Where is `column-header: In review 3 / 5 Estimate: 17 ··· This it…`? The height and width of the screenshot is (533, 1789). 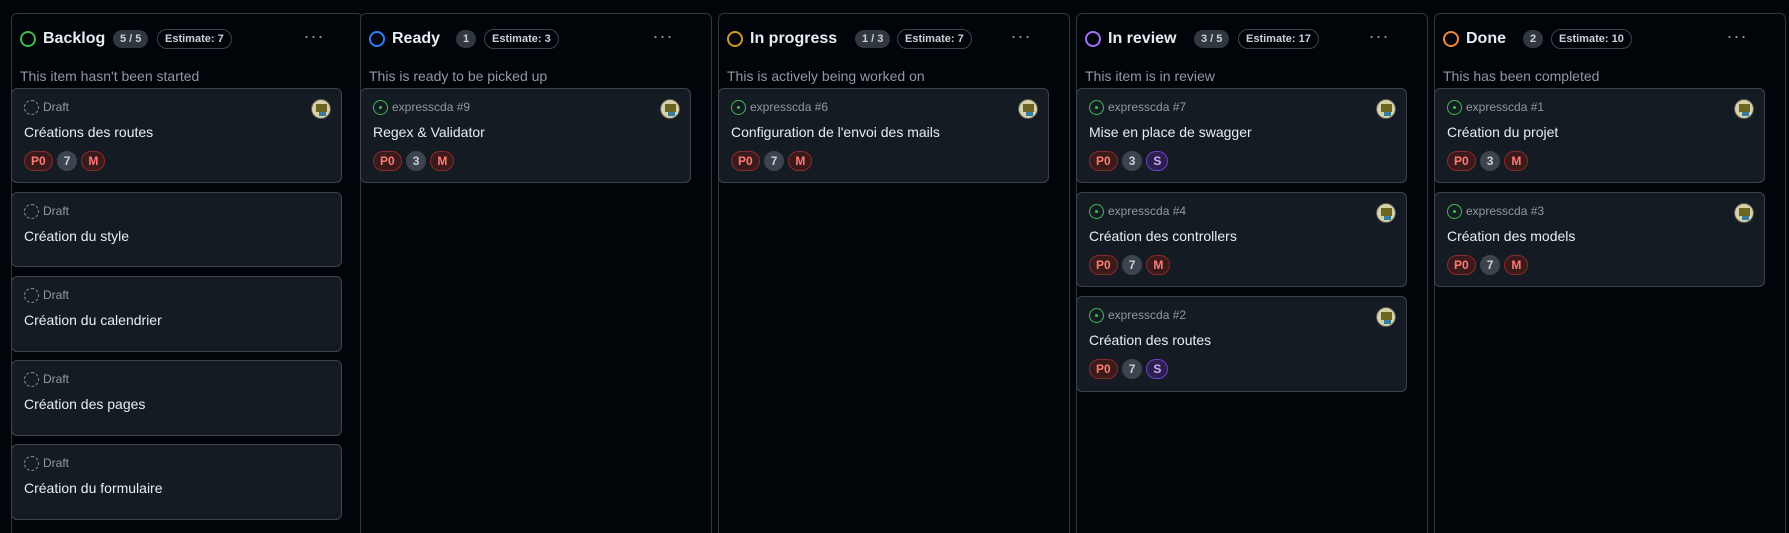
column-header: In review 3 / 5 Estimate: 17 ··· This it… is located at coordinates (1252, 52).